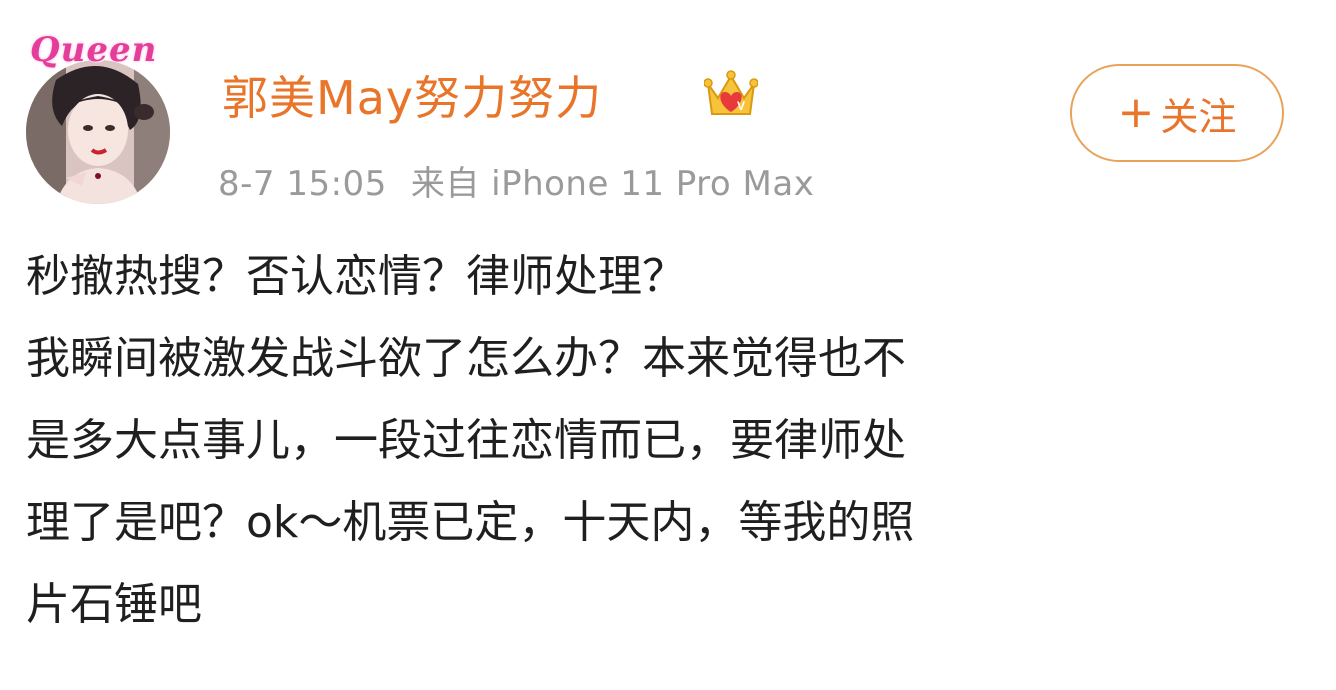 The width and height of the screenshot is (1336, 690). I want to click on content-line: 是多大点事儿，一段过往恋情而已，要律师处, so click(466, 440).